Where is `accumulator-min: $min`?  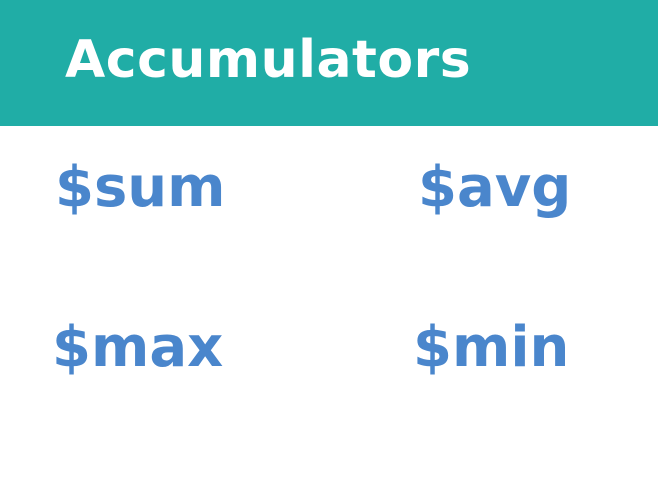
accumulator-min: $min is located at coordinates (491, 347).